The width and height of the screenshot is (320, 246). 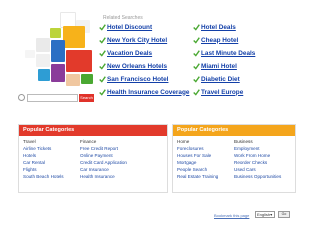 I want to click on related-search-label: Health Insurance Coverage, so click(x=148, y=92).